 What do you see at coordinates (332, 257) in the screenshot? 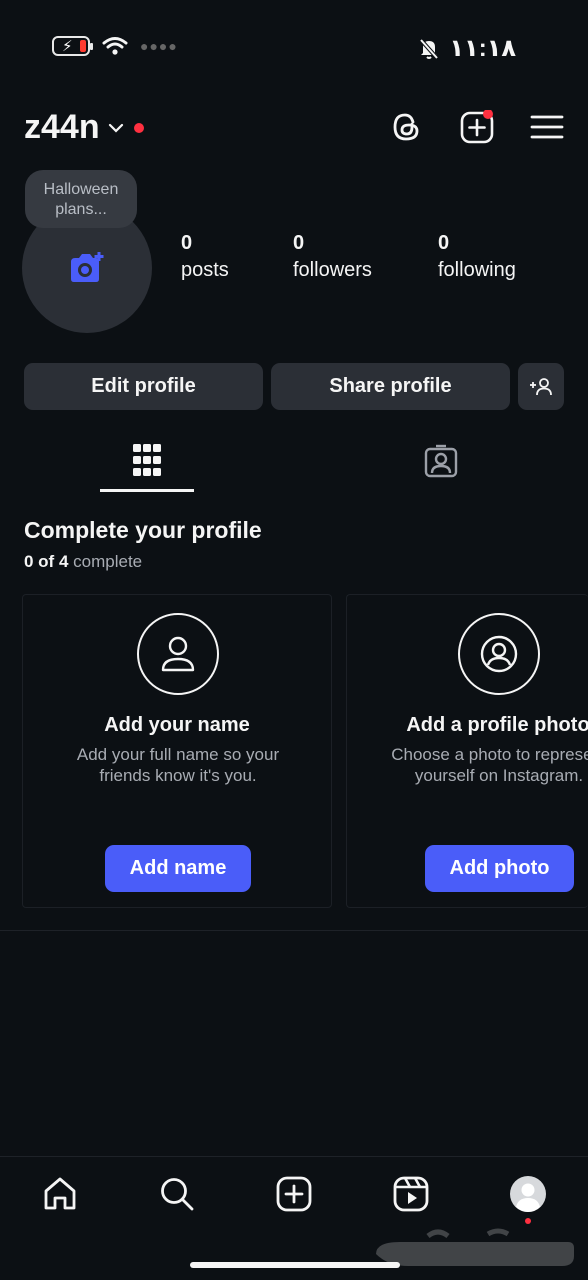
I see `stat-followers: 0 followers` at bounding box center [332, 257].